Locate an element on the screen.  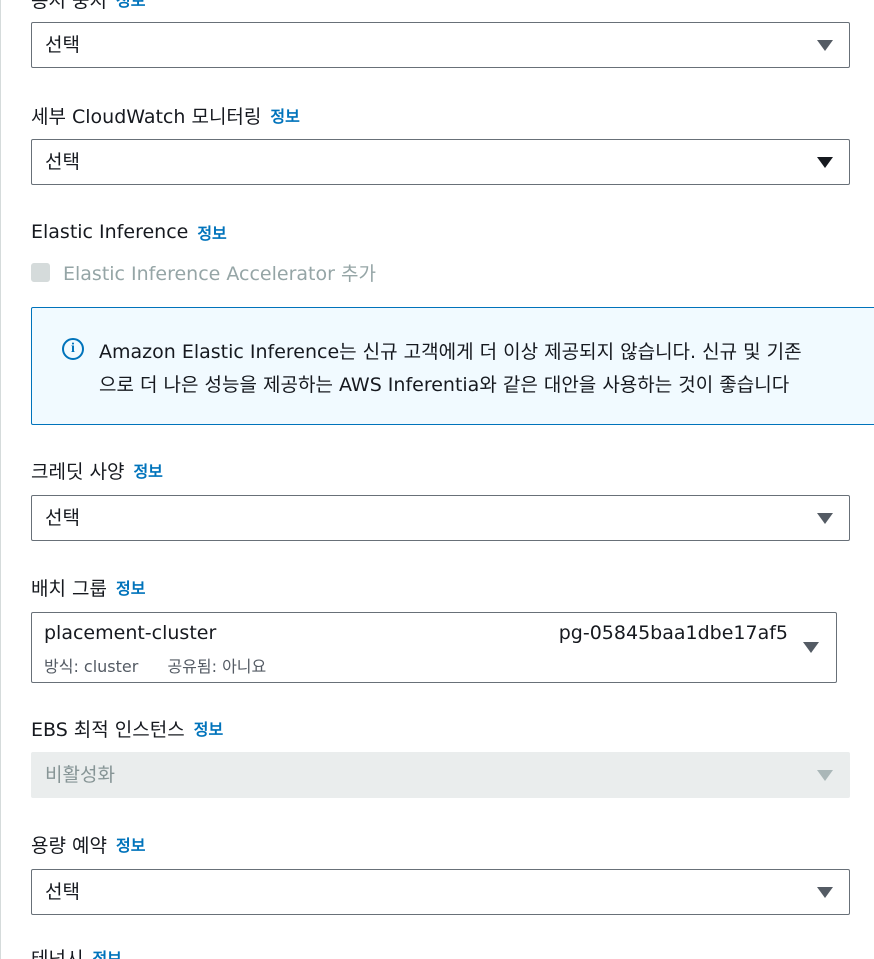
cloudwatch-label: 세부 CloudWatch 모니터링 is located at coordinates (146, 116).